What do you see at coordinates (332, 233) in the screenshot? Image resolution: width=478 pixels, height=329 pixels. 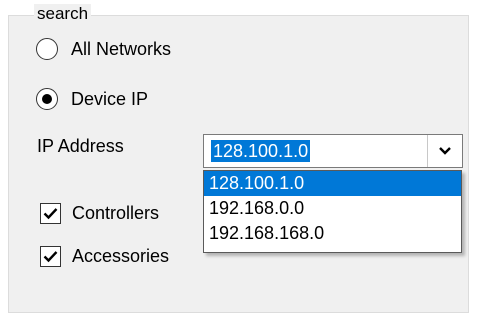 I see `dropdown-option: 192.168.168.0` at bounding box center [332, 233].